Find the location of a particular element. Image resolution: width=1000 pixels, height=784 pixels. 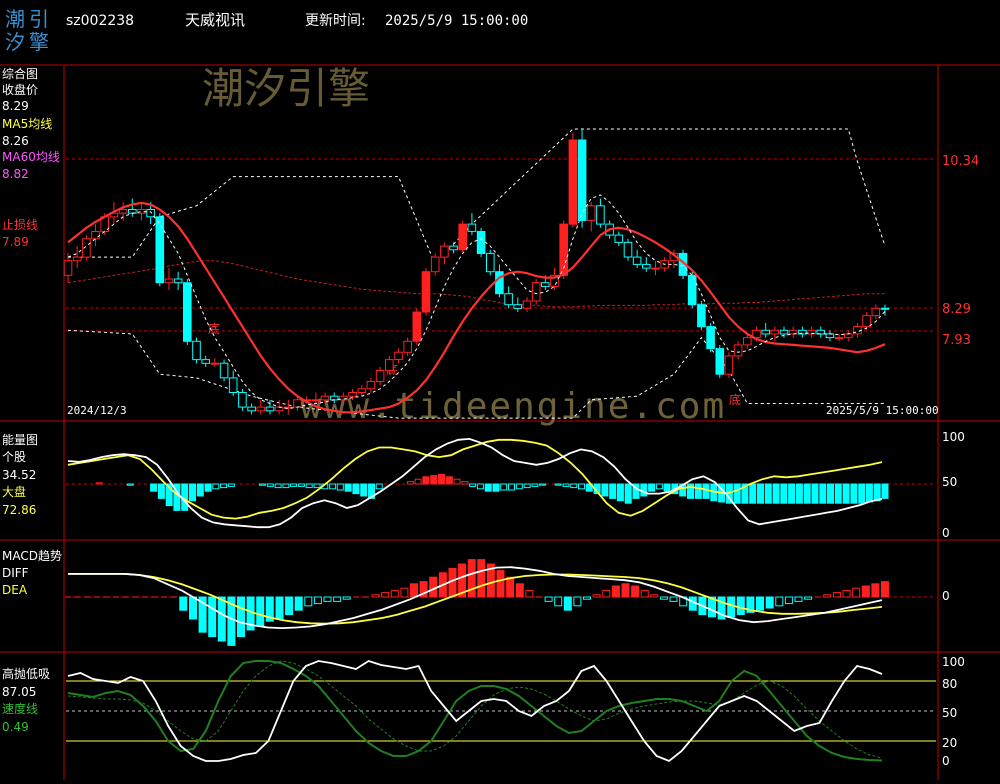

hl-tick-80: 80 is located at coordinates (949, 684).